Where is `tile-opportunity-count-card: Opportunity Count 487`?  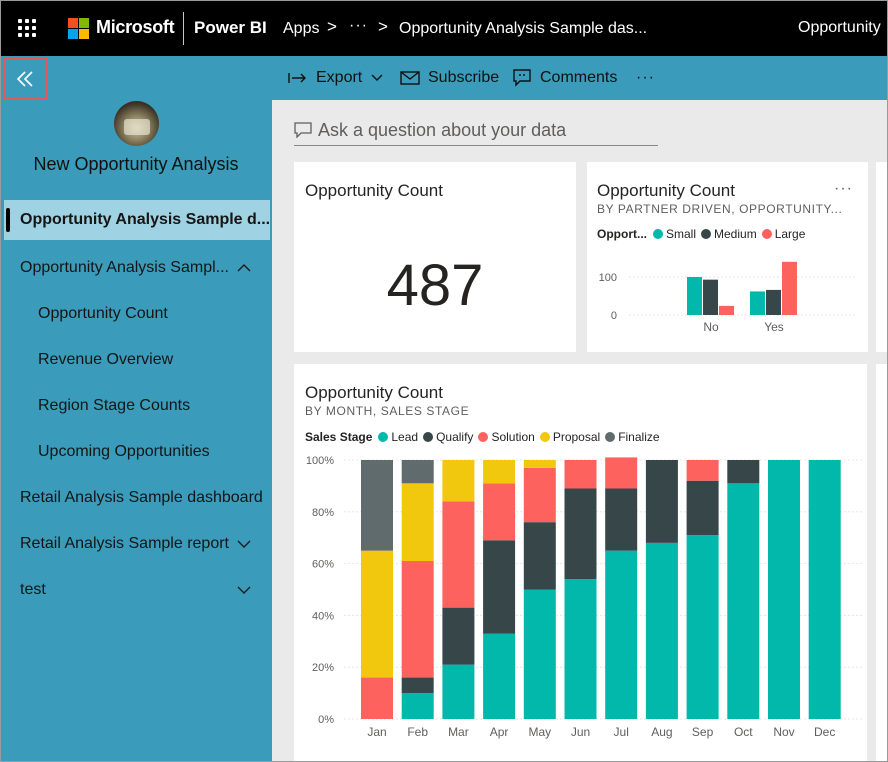 tile-opportunity-count-card: Opportunity Count 487 is located at coordinates (435, 257).